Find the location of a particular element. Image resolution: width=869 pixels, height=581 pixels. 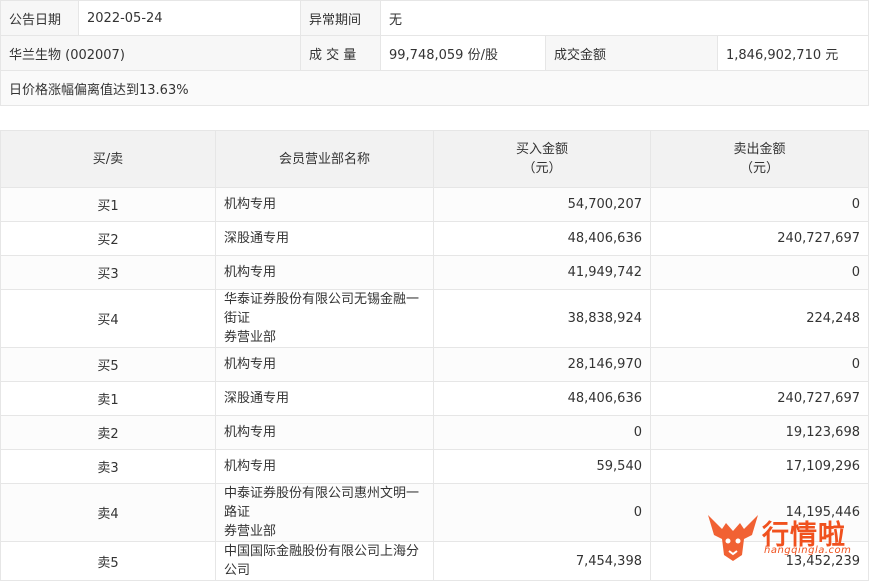

table-row: 买5 机构专用 28,146,970 0 is located at coordinates (434, 364).